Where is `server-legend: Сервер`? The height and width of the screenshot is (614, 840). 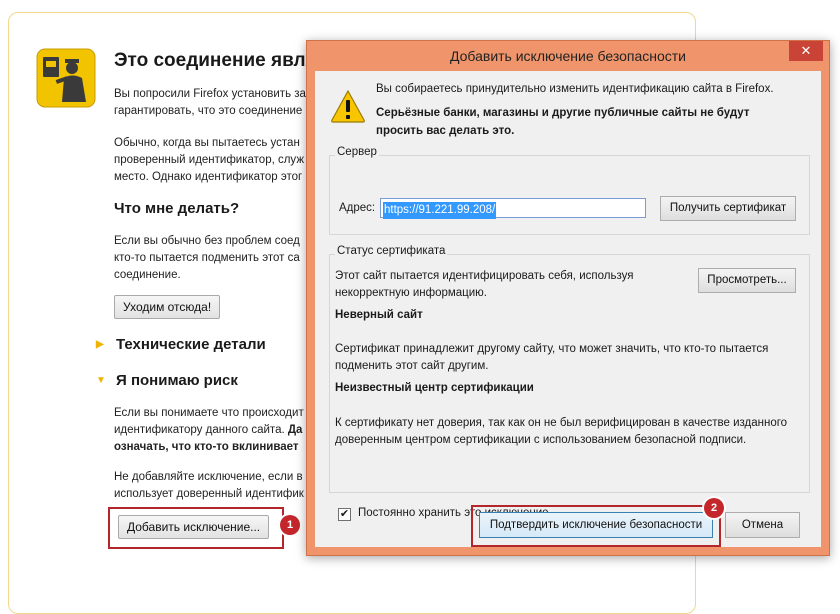 server-legend: Сервер is located at coordinates (357, 152).